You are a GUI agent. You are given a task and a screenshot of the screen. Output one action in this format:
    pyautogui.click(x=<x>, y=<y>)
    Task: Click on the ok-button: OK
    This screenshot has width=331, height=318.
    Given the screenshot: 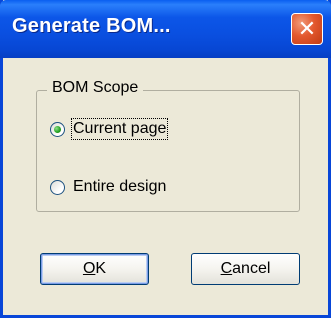 What is the action you would take?
    pyautogui.click(x=94, y=269)
    